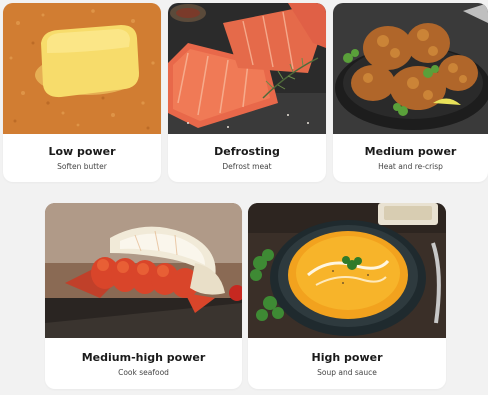 The image size is (488, 395). I want to click on mode-card-low-power: Low power Soften butter, so click(82, 92).